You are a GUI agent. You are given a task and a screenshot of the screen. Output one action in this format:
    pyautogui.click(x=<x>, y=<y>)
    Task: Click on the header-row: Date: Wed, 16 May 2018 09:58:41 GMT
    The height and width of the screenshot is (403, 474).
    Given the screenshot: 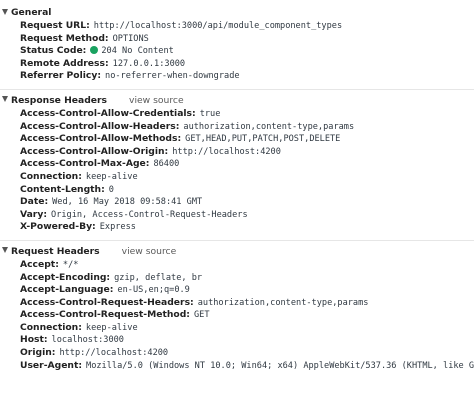 What is the action you would take?
    pyautogui.click(x=237, y=202)
    